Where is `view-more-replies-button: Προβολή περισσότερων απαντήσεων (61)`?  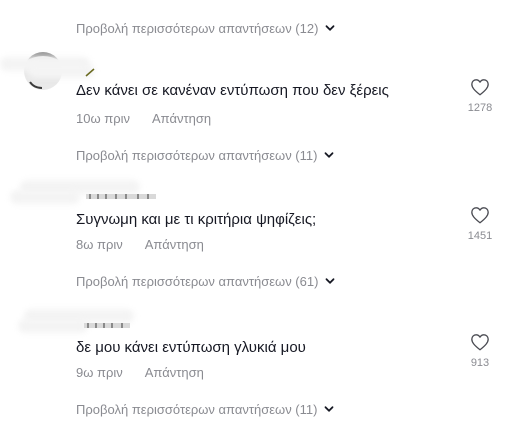 view-more-replies-button: Προβολή περισσότερων απαντήσεων (61) is located at coordinates (206, 281).